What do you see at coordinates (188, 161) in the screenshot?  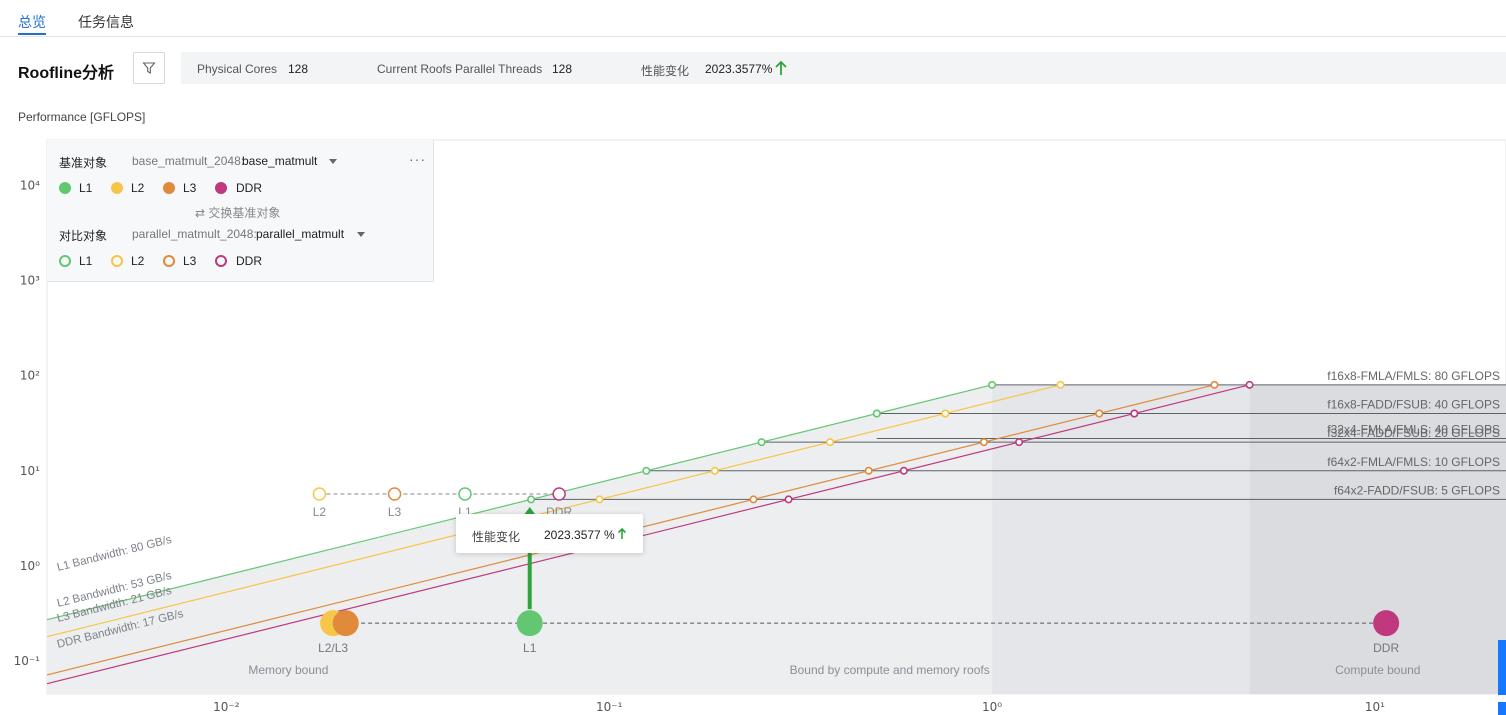 I see `base-object-prefix: base_matmult_2048:` at bounding box center [188, 161].